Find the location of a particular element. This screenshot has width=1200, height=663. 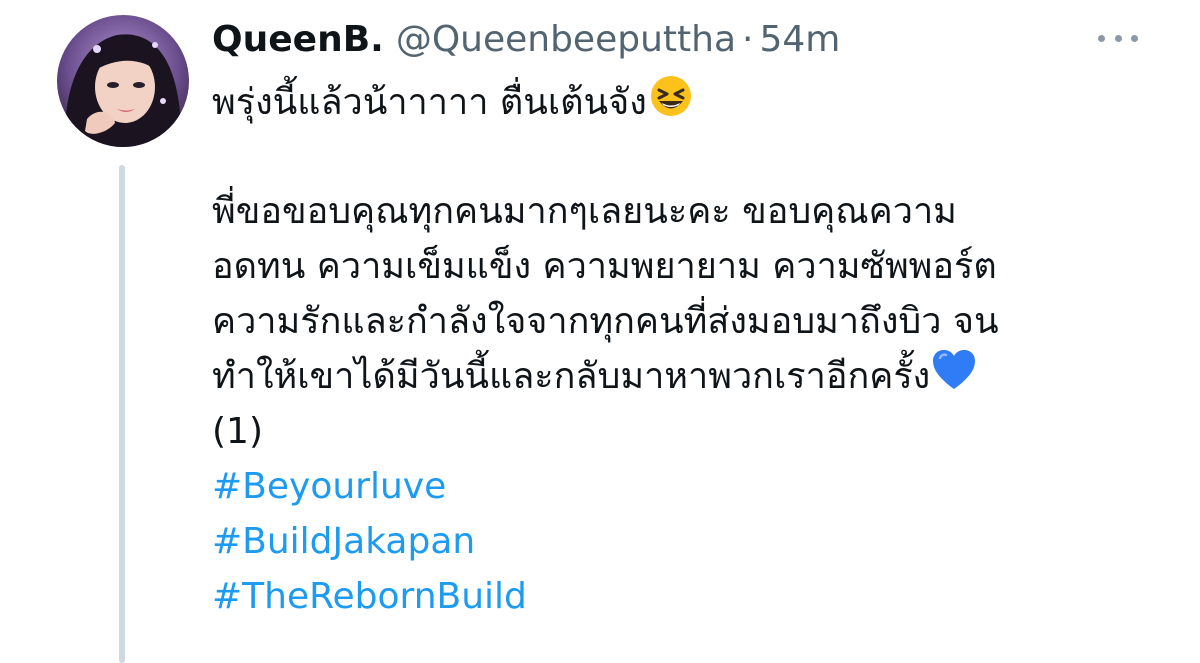

blue-heart-emoji is located at coordinates (954, 378).